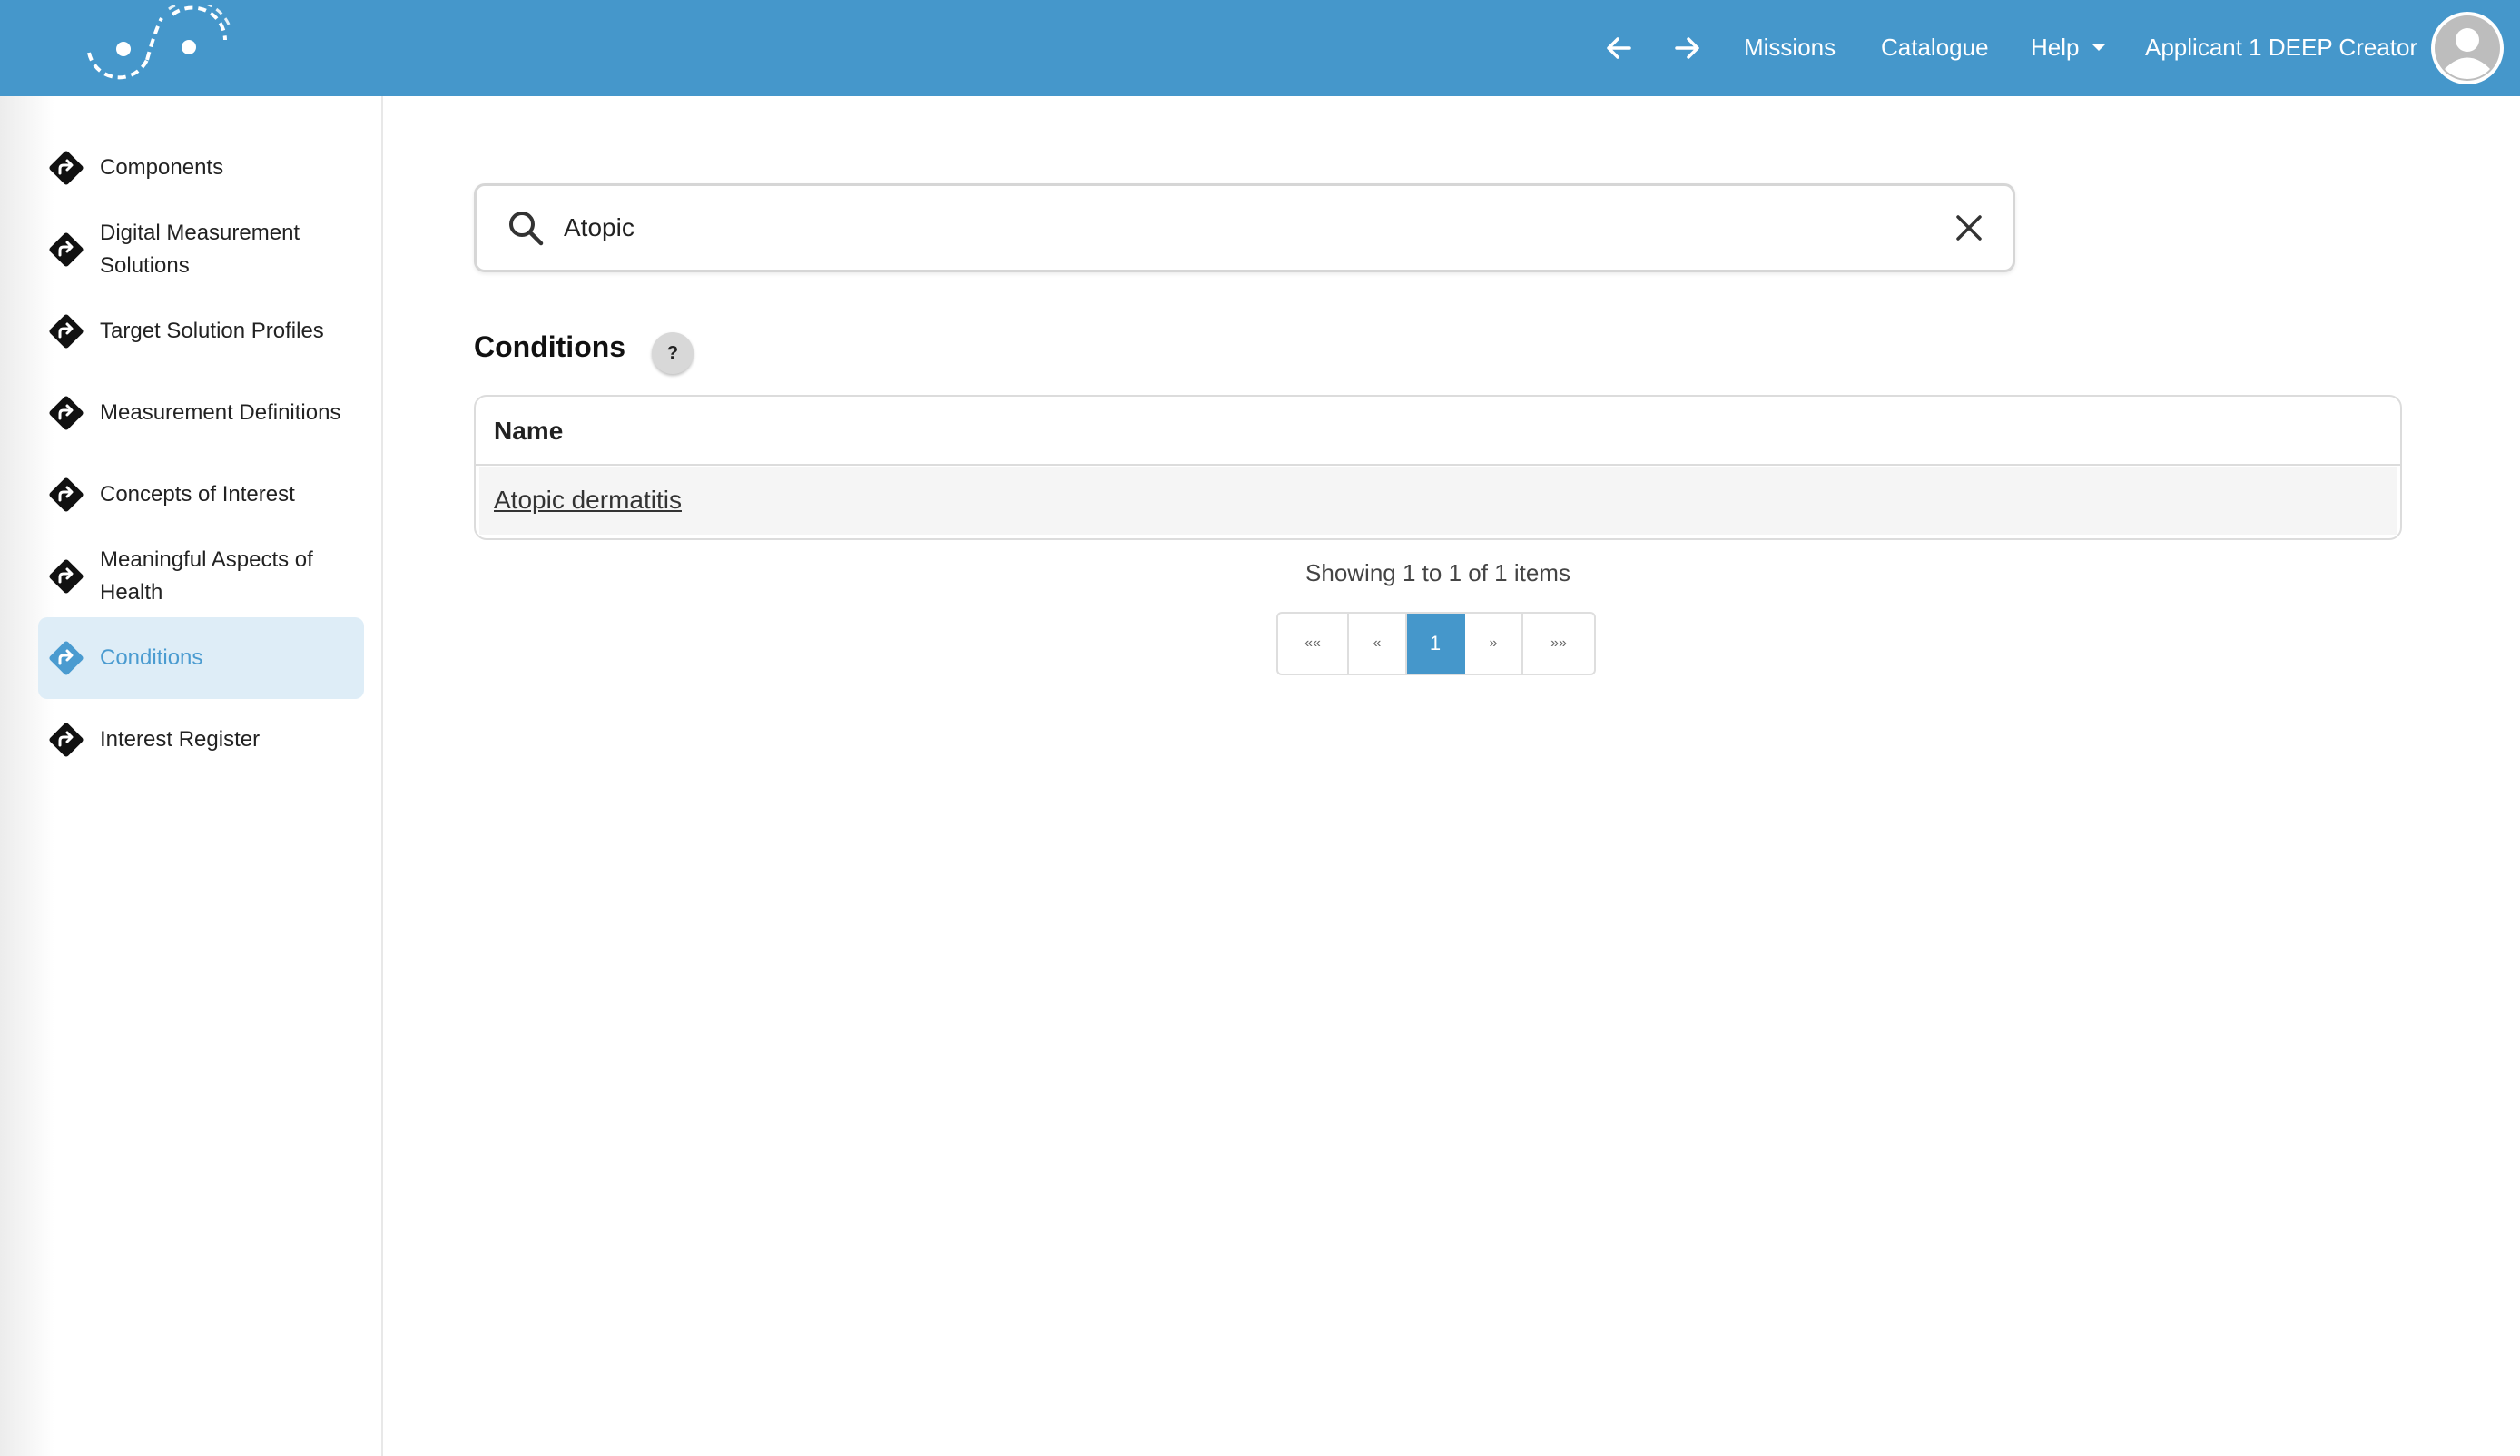 The width and height of the screenshot is (2520, 1456). Describe the element at coordinates (181, 739) in the screenshot. I see `sidebar-item-label: Interest Register` at that location.